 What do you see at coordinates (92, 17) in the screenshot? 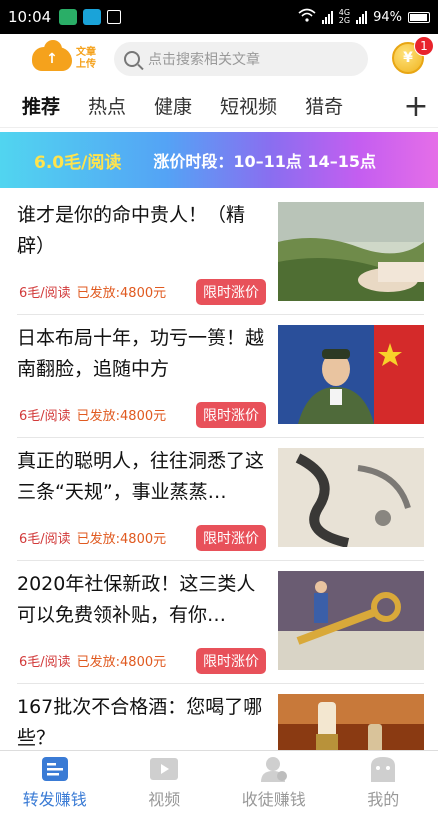
I see `tv-icon` at bounding box center [92, 17].